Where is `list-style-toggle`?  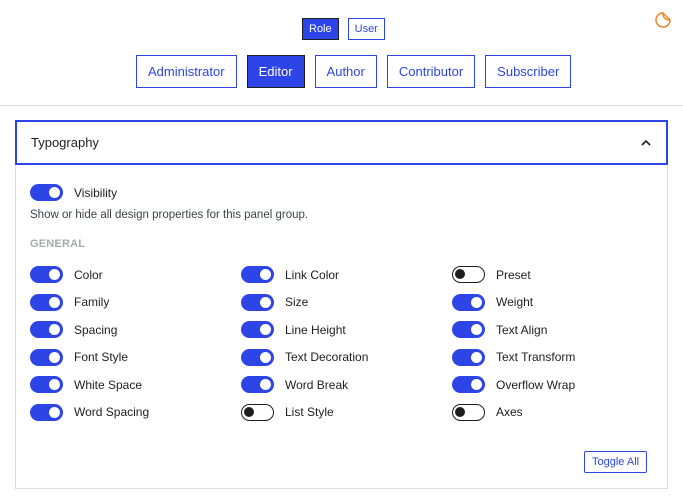 list-style-toggle is located at coordinates (257, 412).